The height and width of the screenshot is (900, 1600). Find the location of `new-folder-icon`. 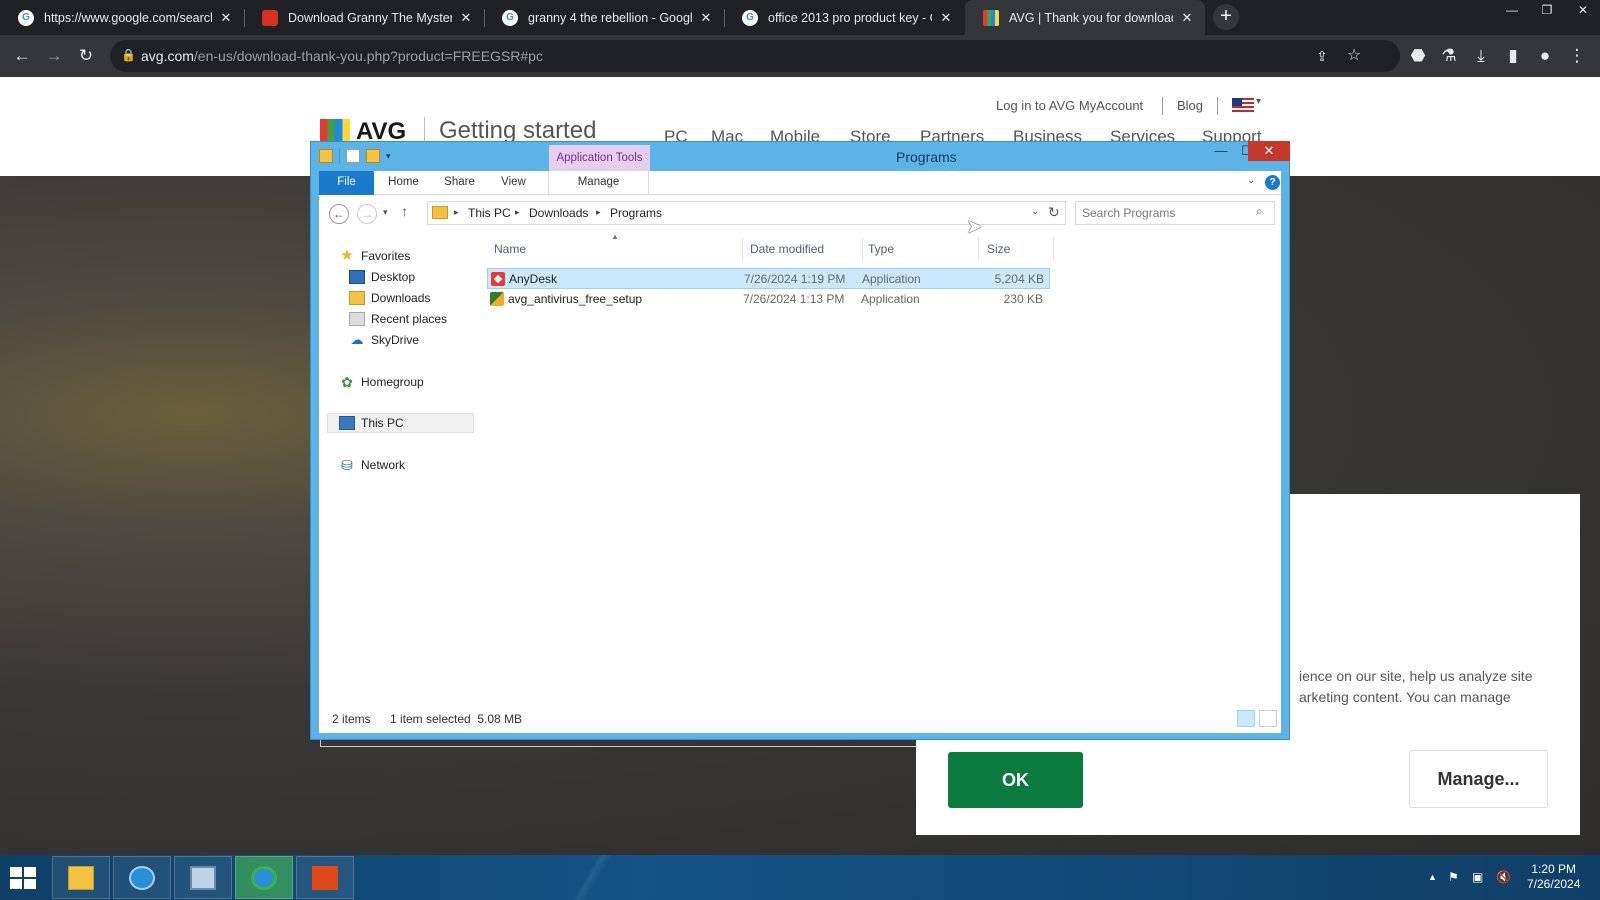

new-folder-icon is located at coordinates (373, 156).